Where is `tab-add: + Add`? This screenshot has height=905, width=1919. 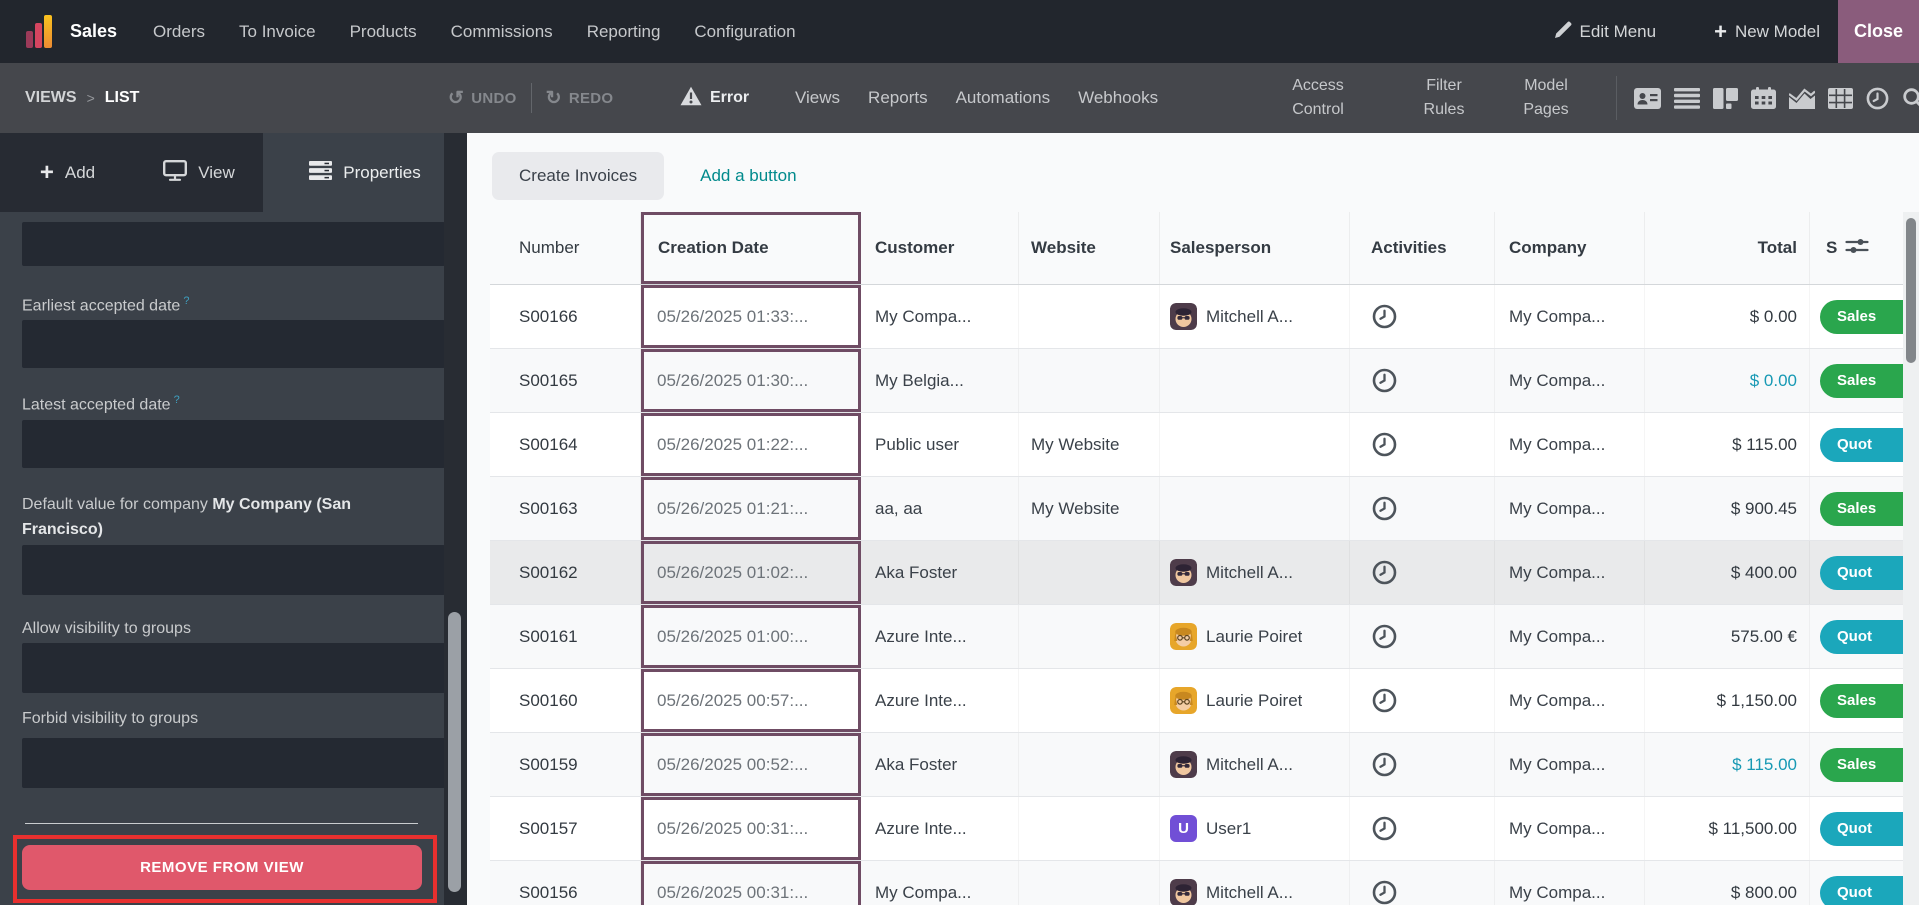
tab-add: + Add is located at coordinates (67, 172).